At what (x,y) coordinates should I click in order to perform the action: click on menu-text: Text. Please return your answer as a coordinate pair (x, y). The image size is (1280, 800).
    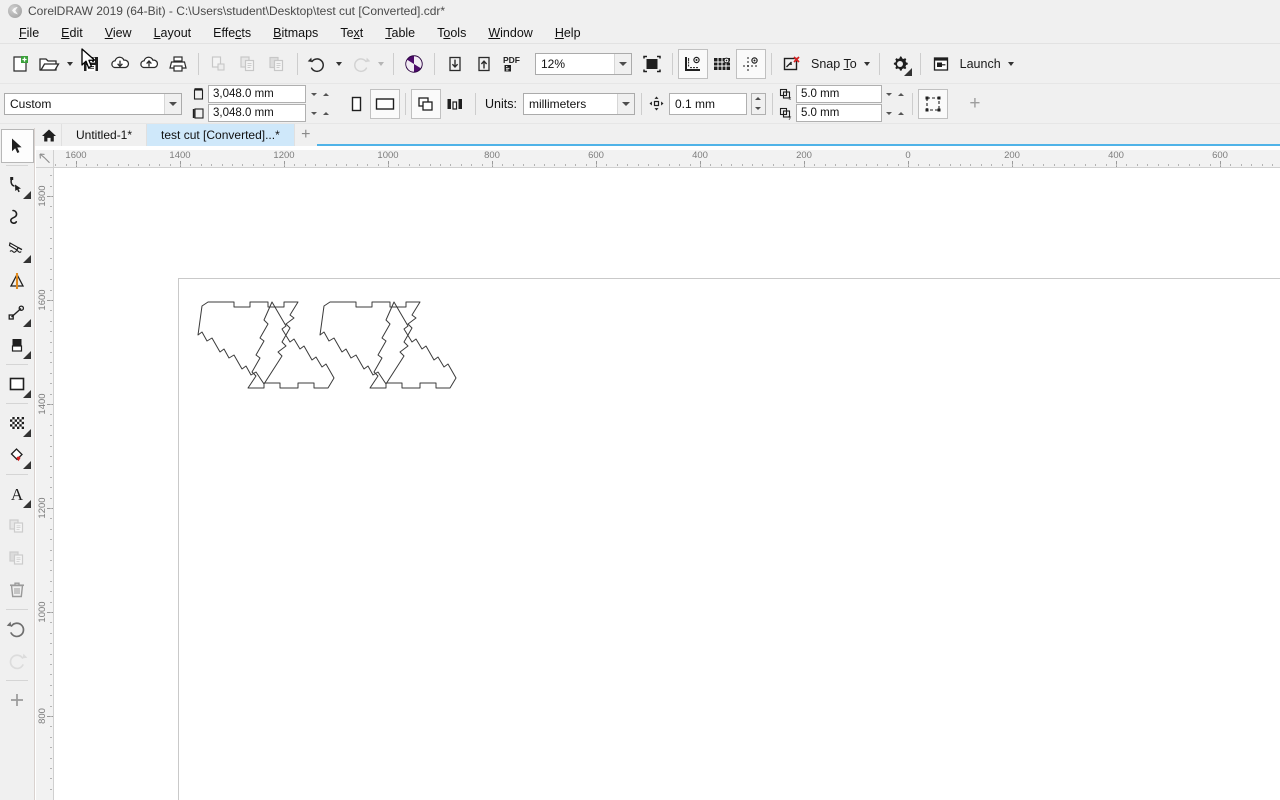
    Looking at the image, I should click on (351, 33).